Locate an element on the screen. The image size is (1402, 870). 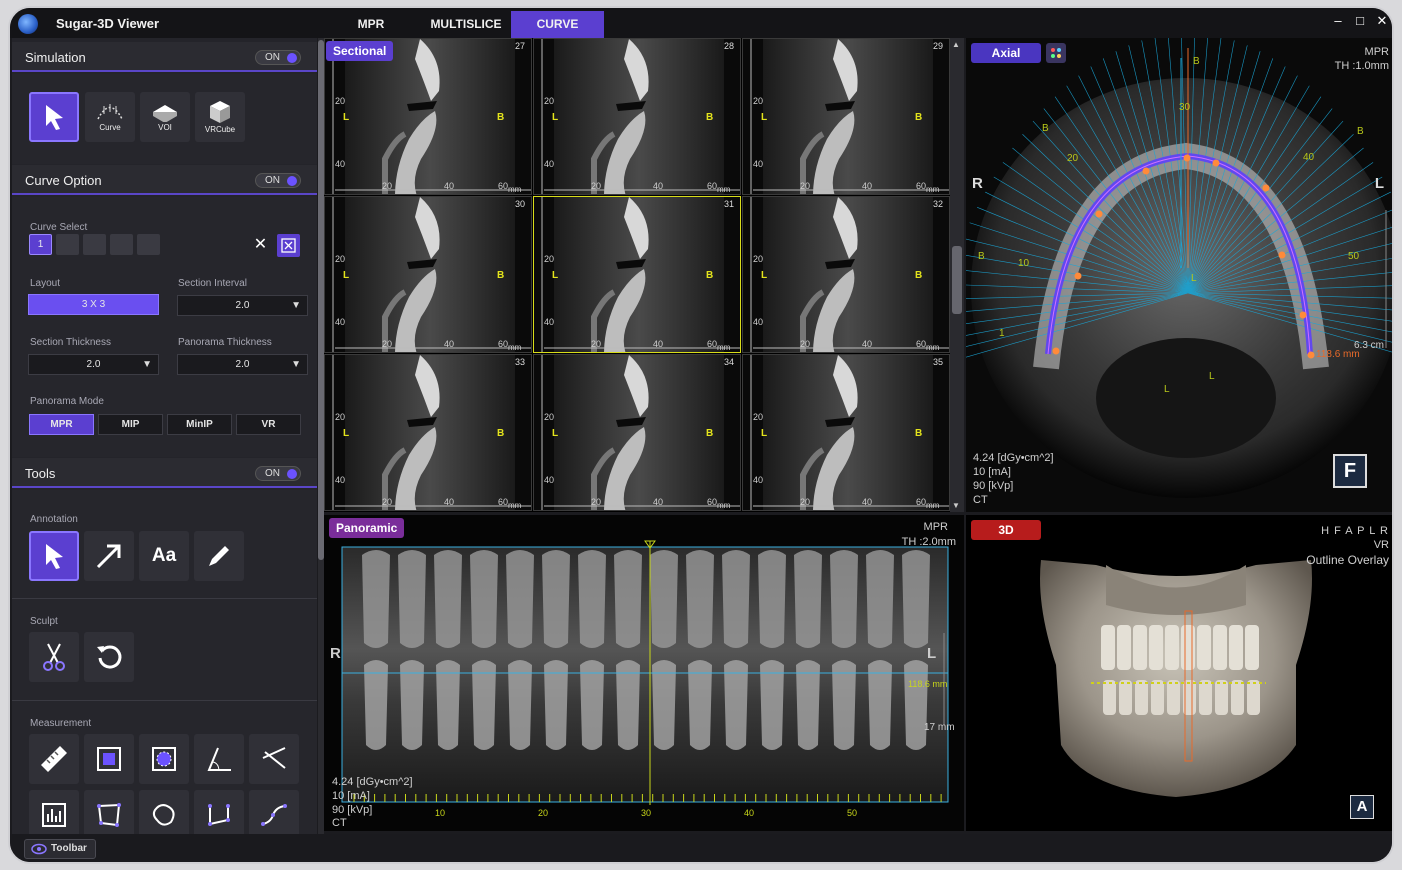
section-thickness-value: 2.0 is located at coordinates (93, 364).